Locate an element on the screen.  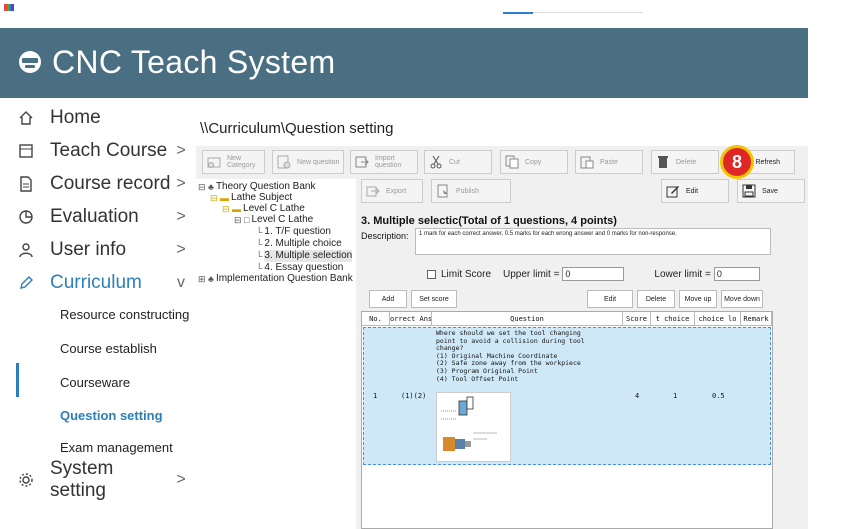
loading-indicator is located at coordinates (518, 13).